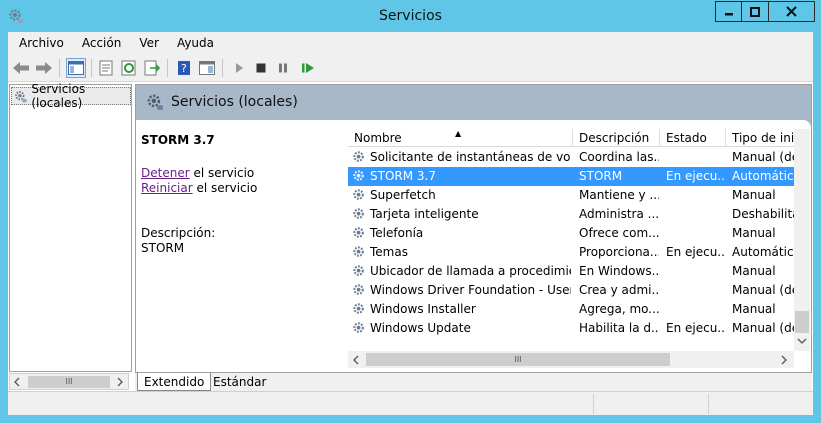 The width and height of the screenshot is (821, 423). What do you see at coordinates (70, 227) in the screenshot?
I see `console-tree: Servicios (locales)` at bounding box center [70, 227].